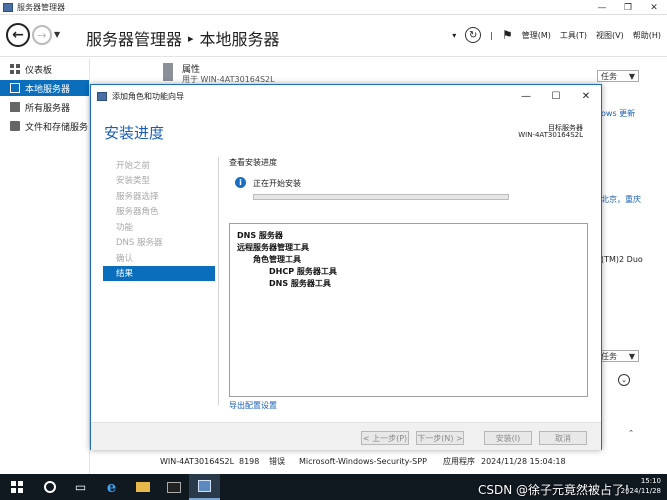  What do you see at coordinates (333, 7) in the screenshot?
I see `server-manager-titlebar: 服务器管理器 — ❐ ✕` at bounding box center [333, 7].